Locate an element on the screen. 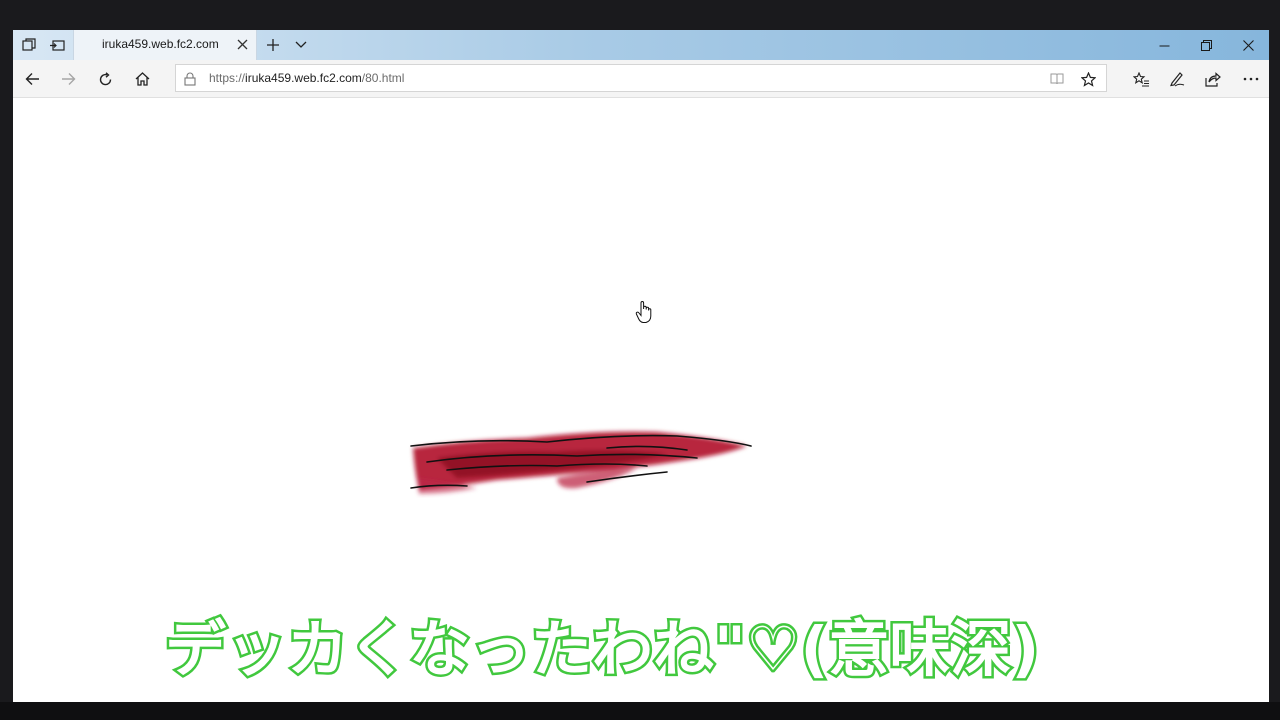 This screenshot has width=1280, height=720. address-bar: https://iruka459.web.fc2.com/80.html is located at coordinates (641, 78).